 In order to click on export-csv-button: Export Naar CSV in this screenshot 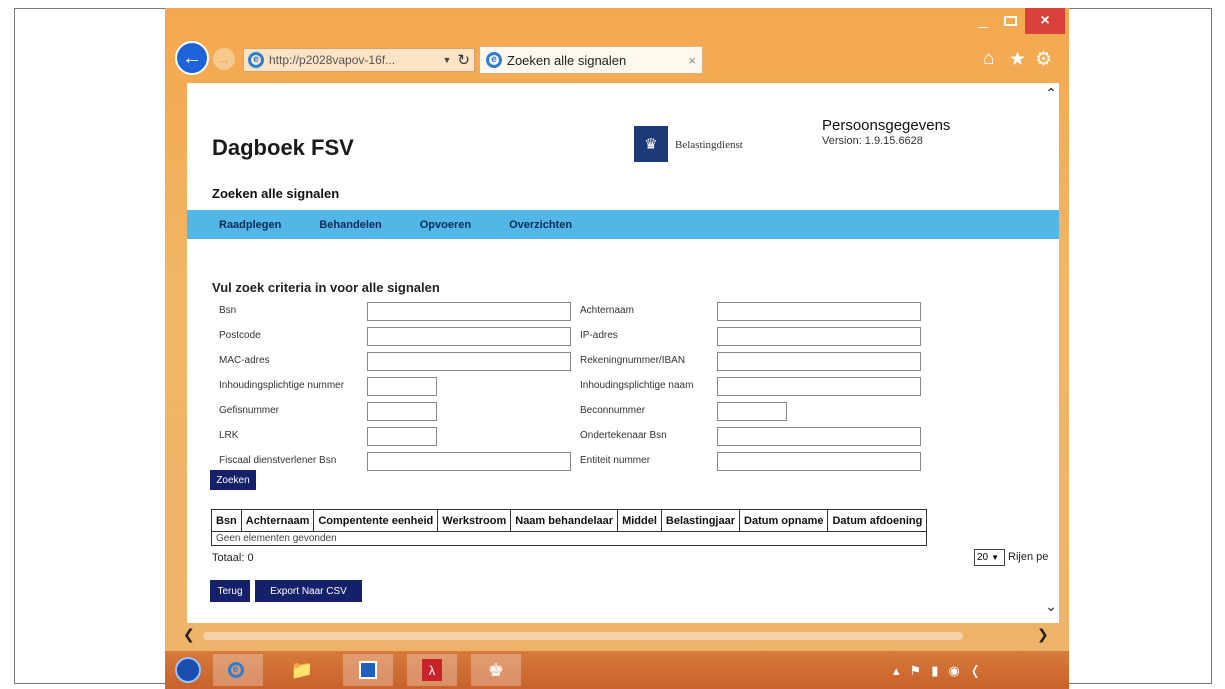, I will do `click(308, 591)`.